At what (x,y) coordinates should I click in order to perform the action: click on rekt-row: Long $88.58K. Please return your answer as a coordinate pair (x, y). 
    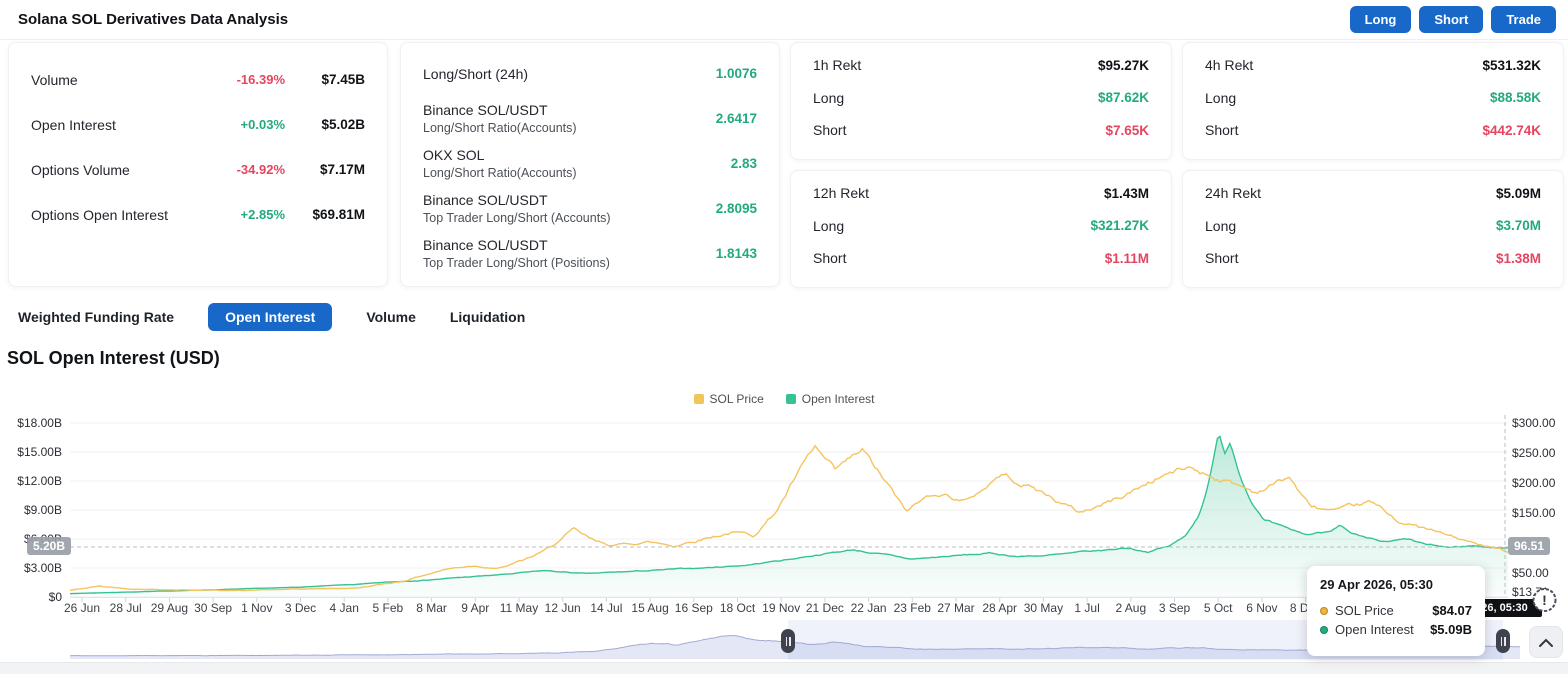
    Looking at the image, I should click on (1373, 98).